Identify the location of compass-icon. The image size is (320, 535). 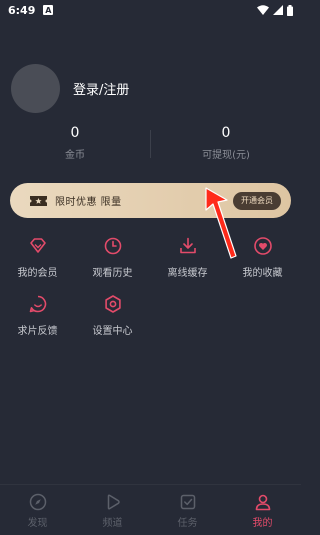
(37, 502).